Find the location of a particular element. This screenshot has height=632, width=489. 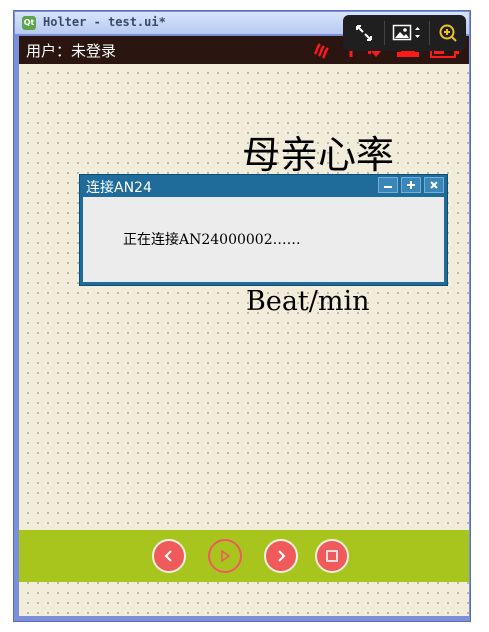

window-title: Holter - test.ui* is located at coordinates (104, 22).